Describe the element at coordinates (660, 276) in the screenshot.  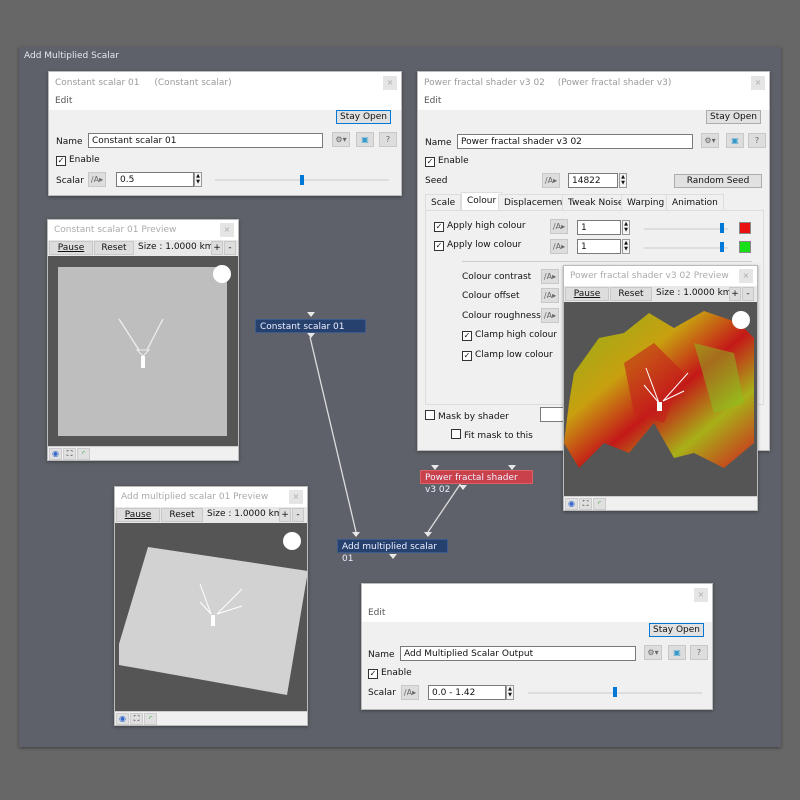
I see `preview-titlebar: Power fractal shader v3 02 Preview ×` at that location.